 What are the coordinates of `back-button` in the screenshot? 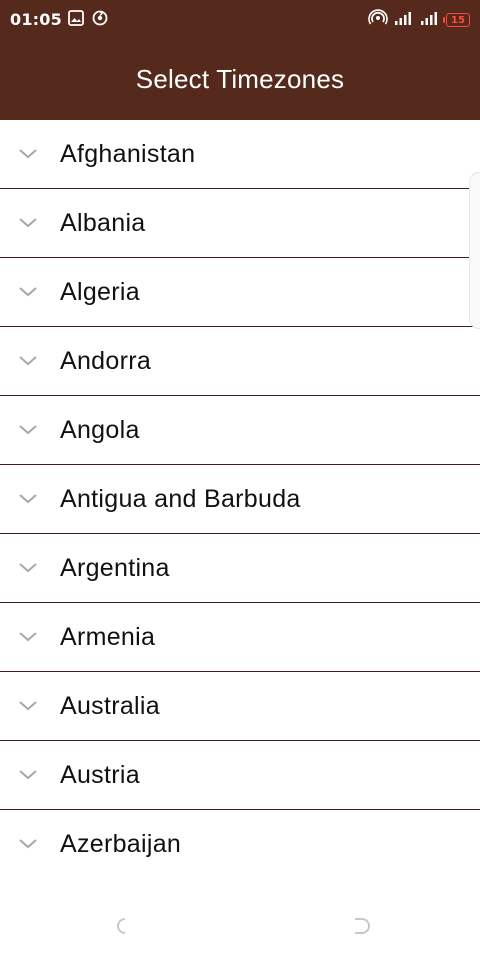 It's located at (120, 926).